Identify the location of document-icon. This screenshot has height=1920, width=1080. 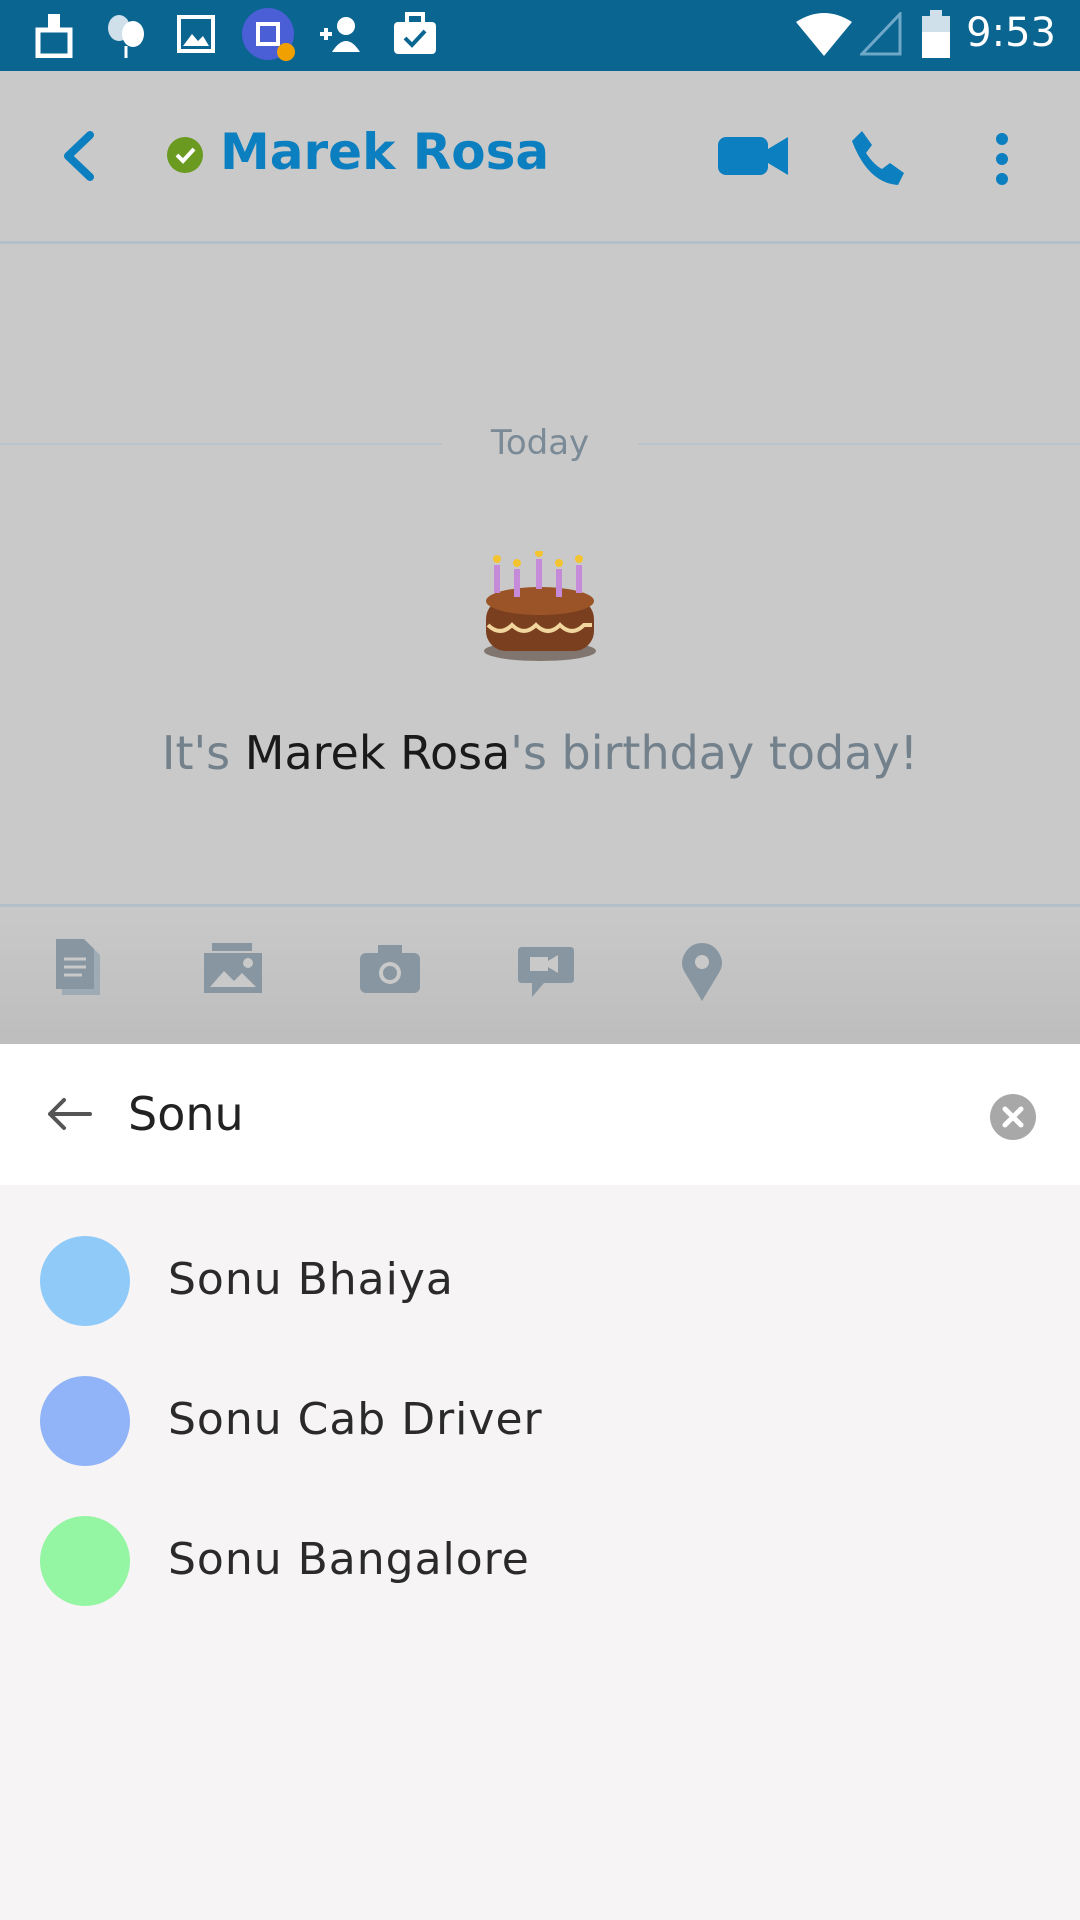
(79, 968).